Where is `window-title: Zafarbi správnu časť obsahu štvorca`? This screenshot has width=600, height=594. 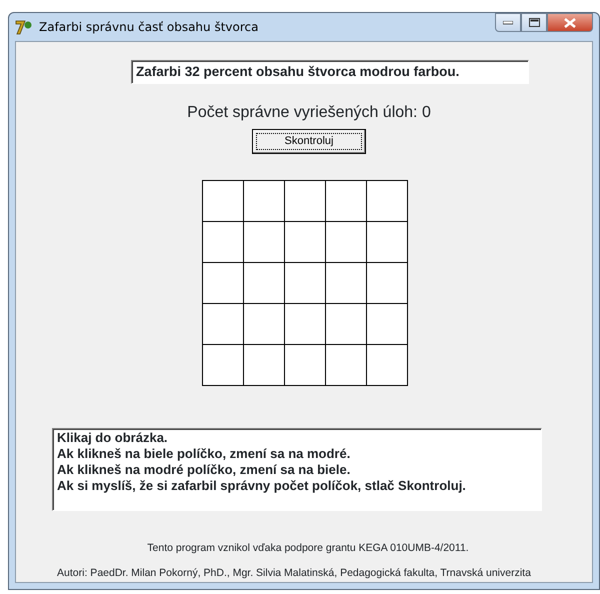 window-title: Zafarbi správnu časť obsahu štvorca is located at coordinates (148, 27).